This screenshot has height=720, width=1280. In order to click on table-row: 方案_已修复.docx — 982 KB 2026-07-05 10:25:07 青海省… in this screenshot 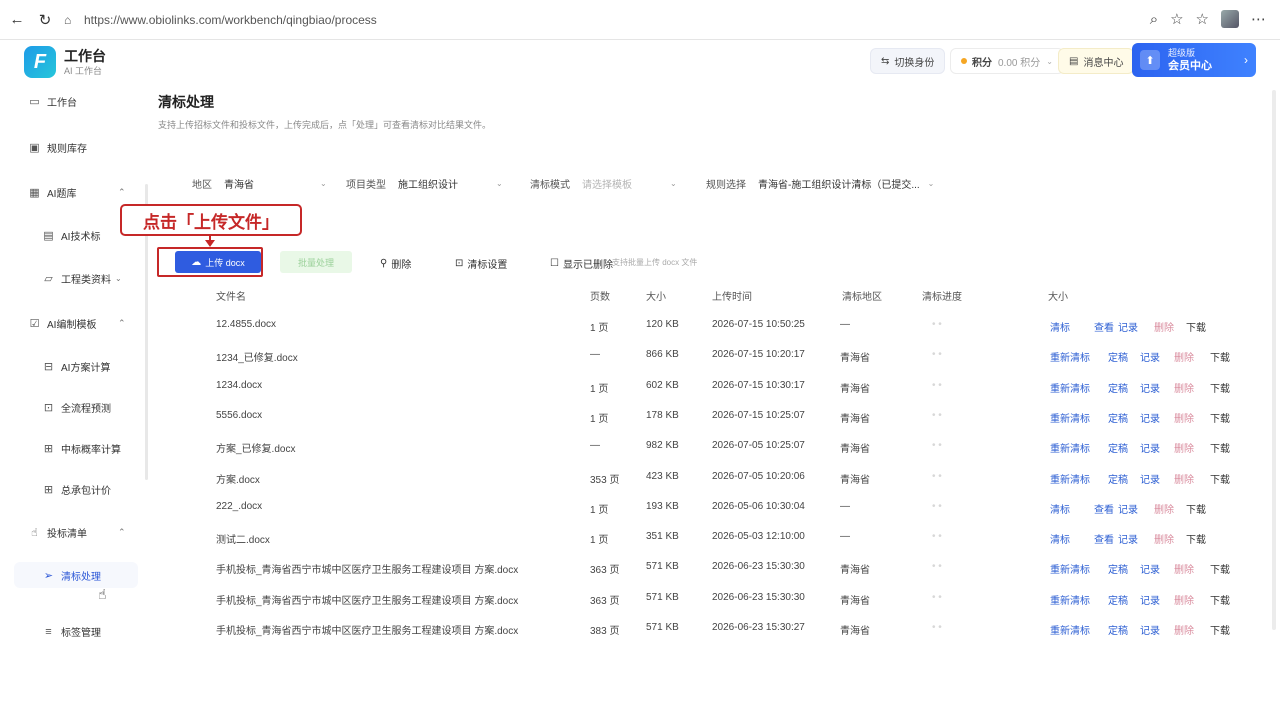, I will do `click(710, 447)`.